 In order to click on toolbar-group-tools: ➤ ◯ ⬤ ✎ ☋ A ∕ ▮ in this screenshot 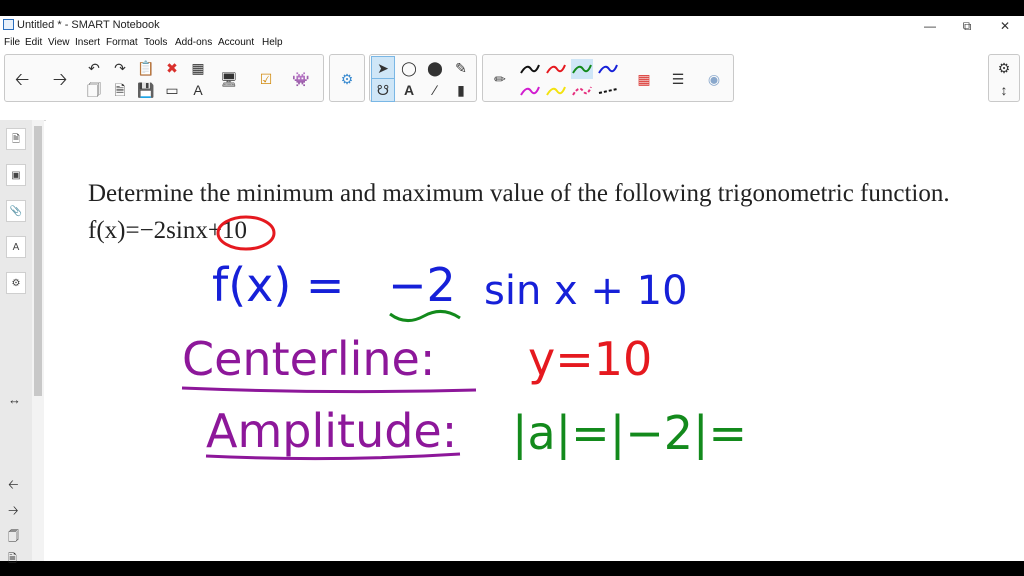, I will do `click(423, 78)`.